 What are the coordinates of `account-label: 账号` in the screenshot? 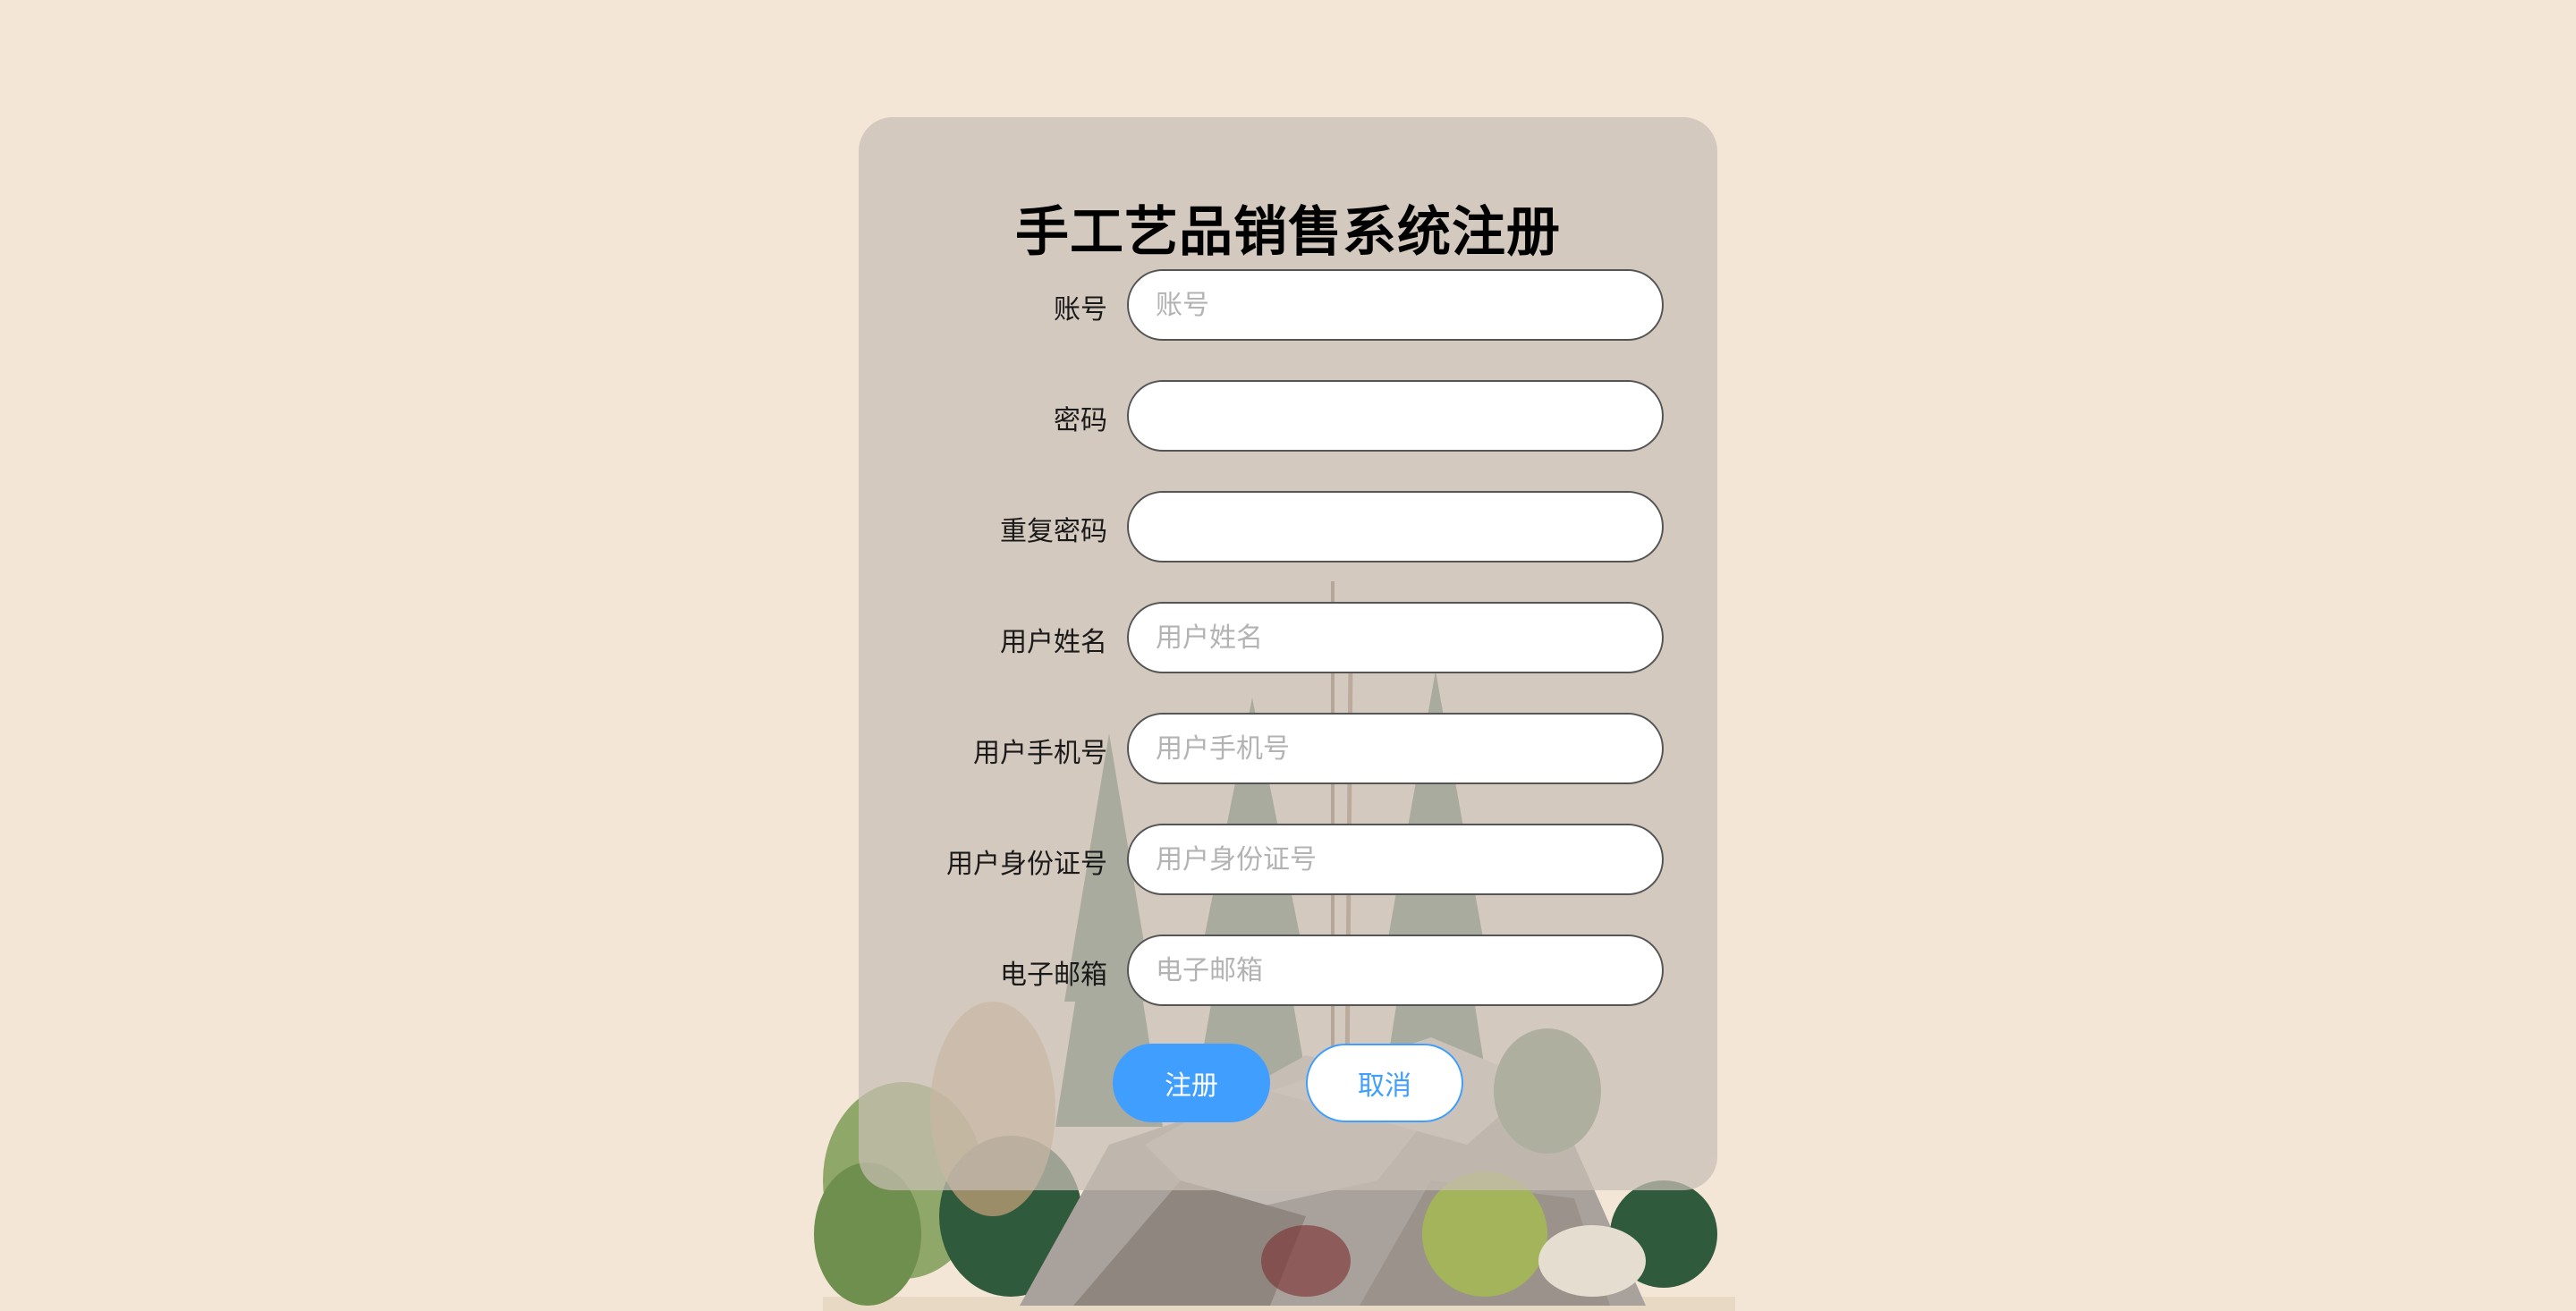 It's located at (1080, 310).